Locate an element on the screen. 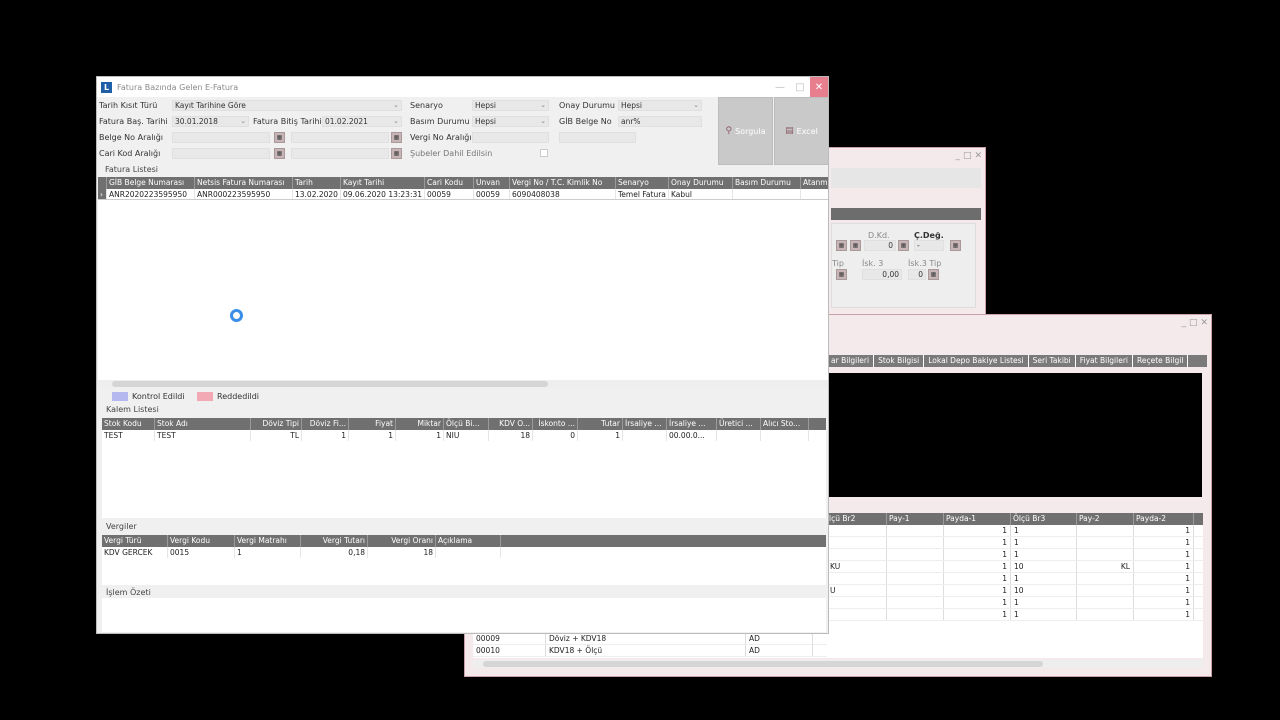 Image resolution: width=1280 pixels, height=720 pixels. tab-recete-bilgileri: Reçete Bilgil is located at coordinates (1161, 361).